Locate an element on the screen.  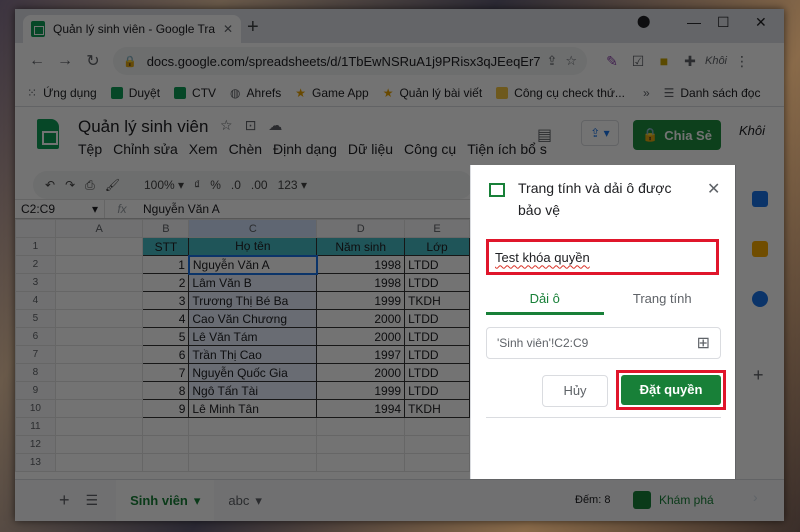
table-cell: 1997 is located at coordinates (361, 354).